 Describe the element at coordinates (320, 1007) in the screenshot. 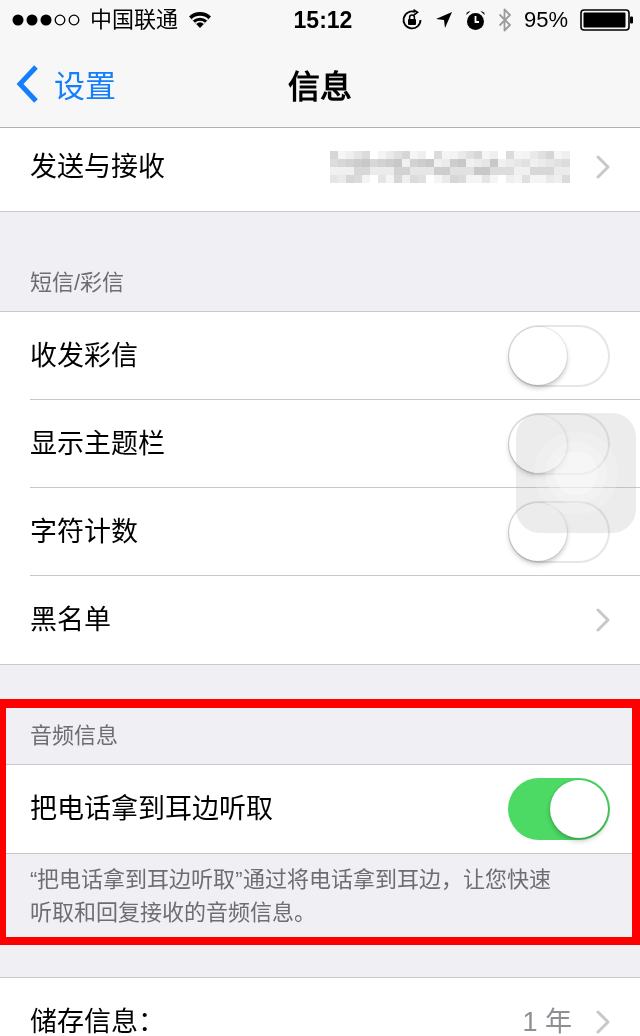

I see `settings-row: 储存信息： 1 年` at that location.